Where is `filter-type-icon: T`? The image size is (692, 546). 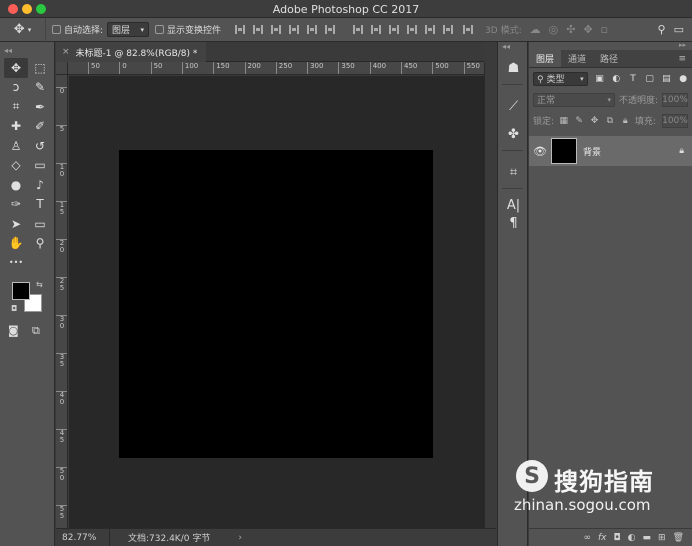 filter-type-icon: T is located at coordinates (633, 79).